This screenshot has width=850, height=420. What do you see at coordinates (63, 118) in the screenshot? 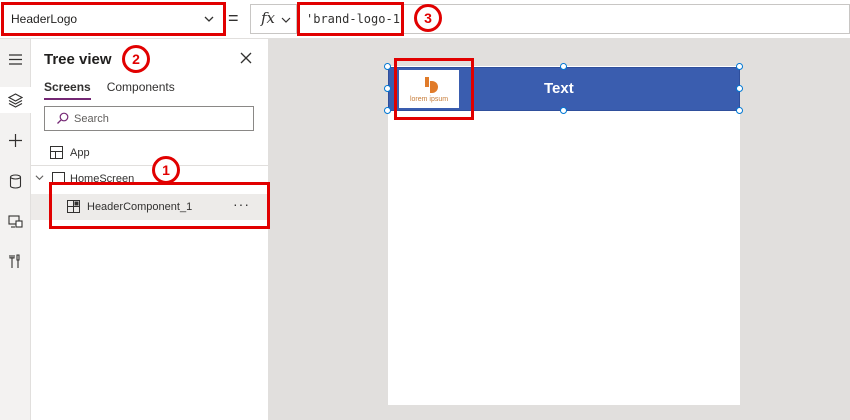
I see `search-icon` at bounding box center [63, 118].